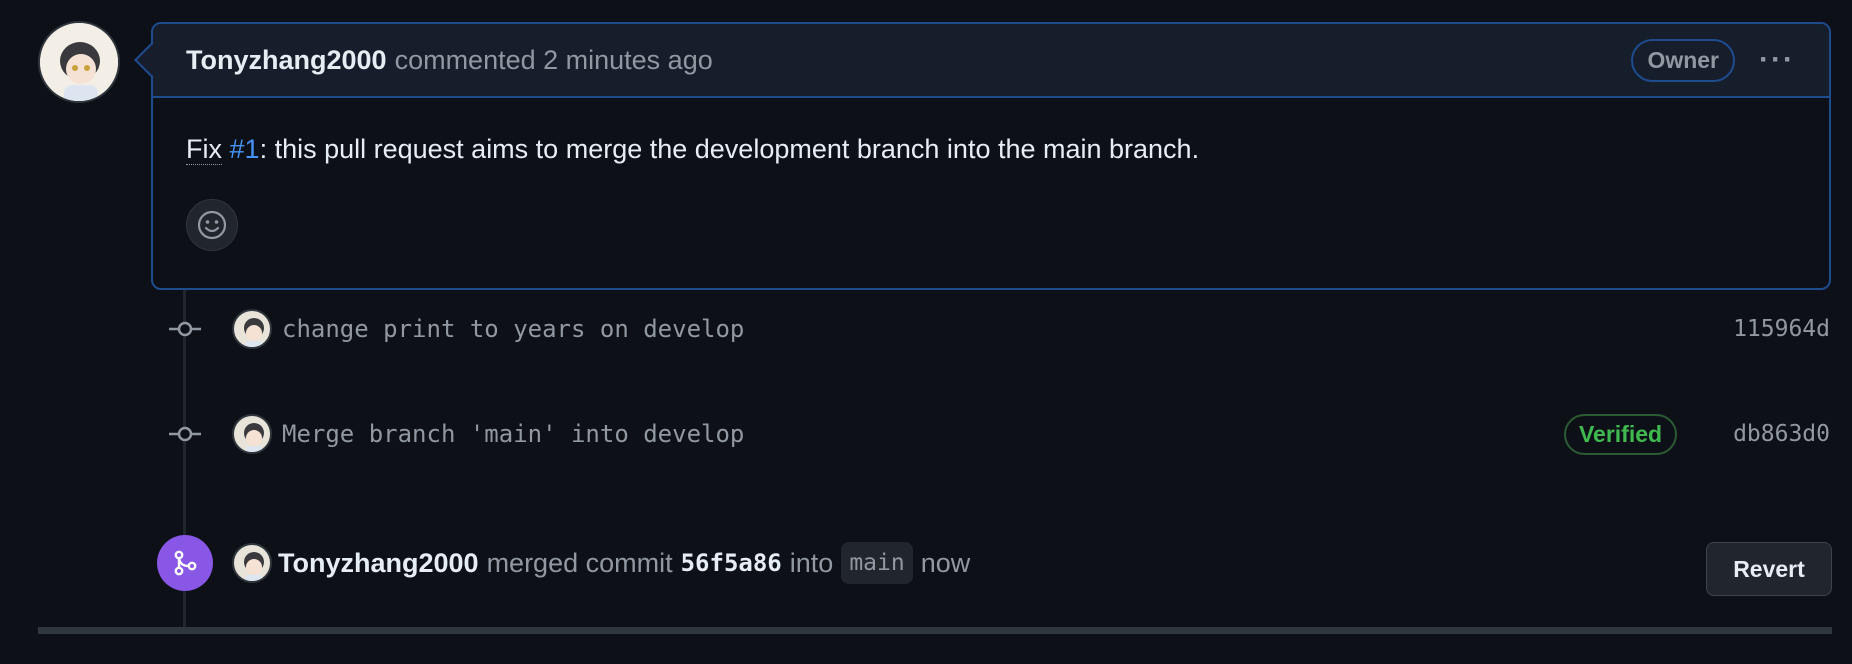 The image size is (1852, 664). I want to click on owner-badge: Owner, so click(1683, 60).